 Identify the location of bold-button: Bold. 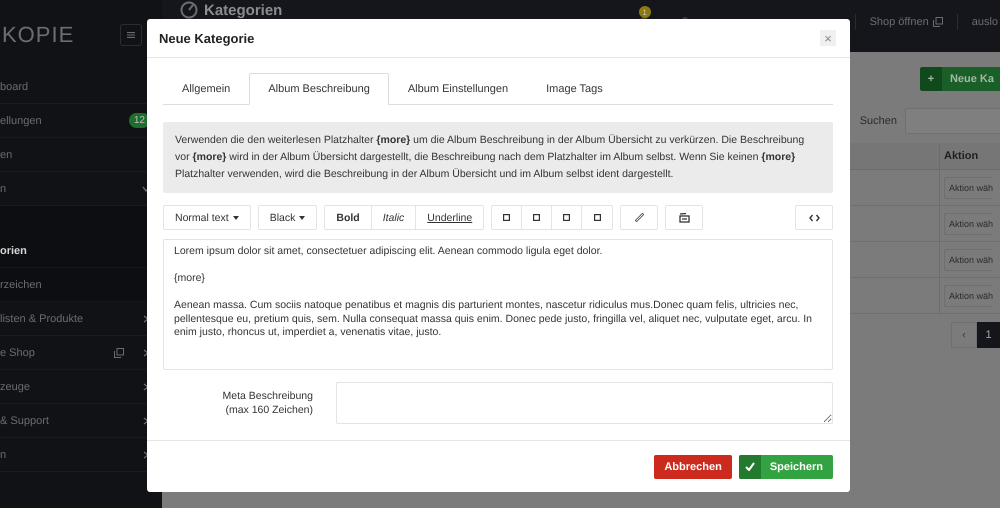
(348, 218).